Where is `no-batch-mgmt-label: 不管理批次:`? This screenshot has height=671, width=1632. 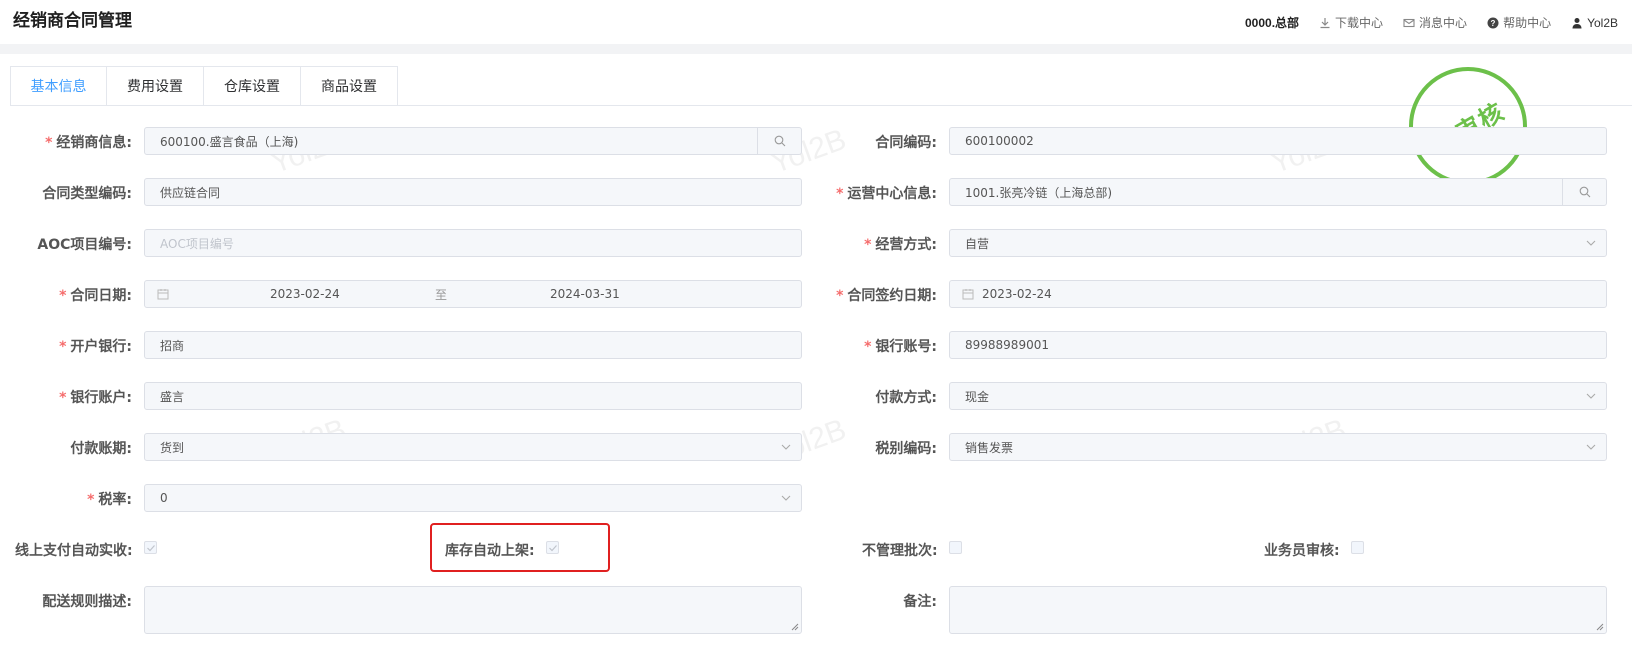 no-batch-mgmt-label: 不管理批次: is located at coordinates (900, 551).